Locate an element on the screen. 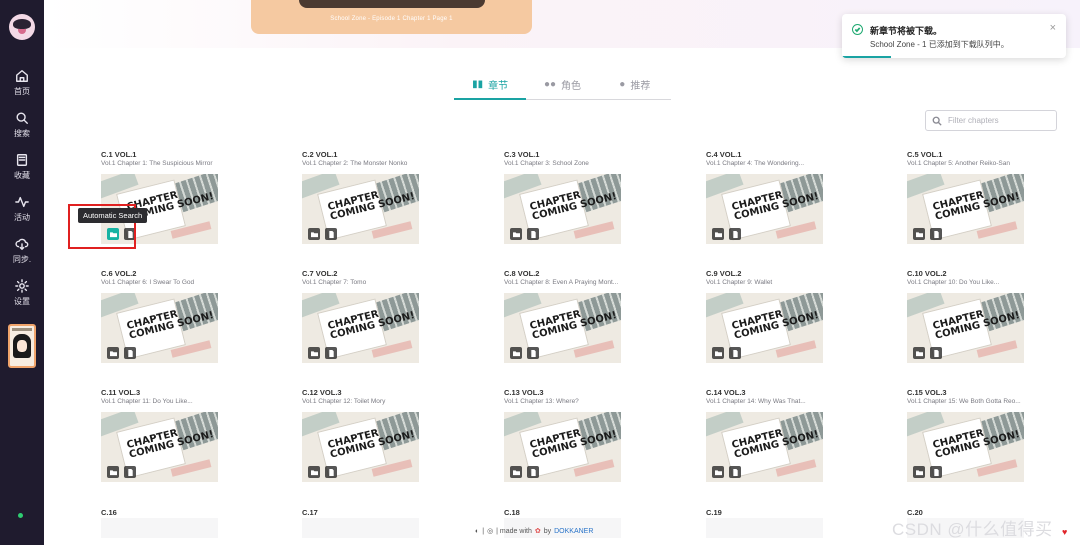 Image resolution: width=1080 pixels, height=545 pixels. footer-author-link: DOKKANER is located at coordinates (573, 531).